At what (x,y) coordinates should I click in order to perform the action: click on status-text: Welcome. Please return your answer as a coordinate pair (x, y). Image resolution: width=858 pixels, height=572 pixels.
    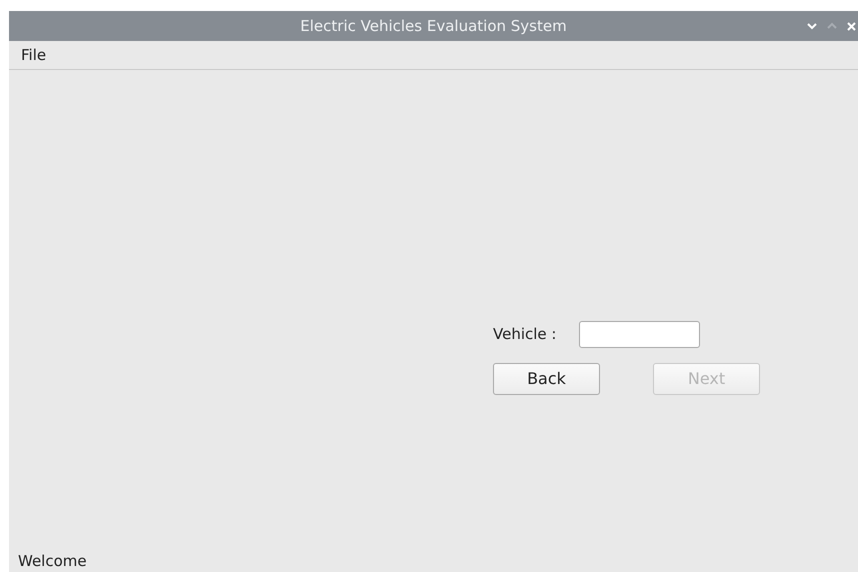
    Looking at the image, I should click on (52, 561).